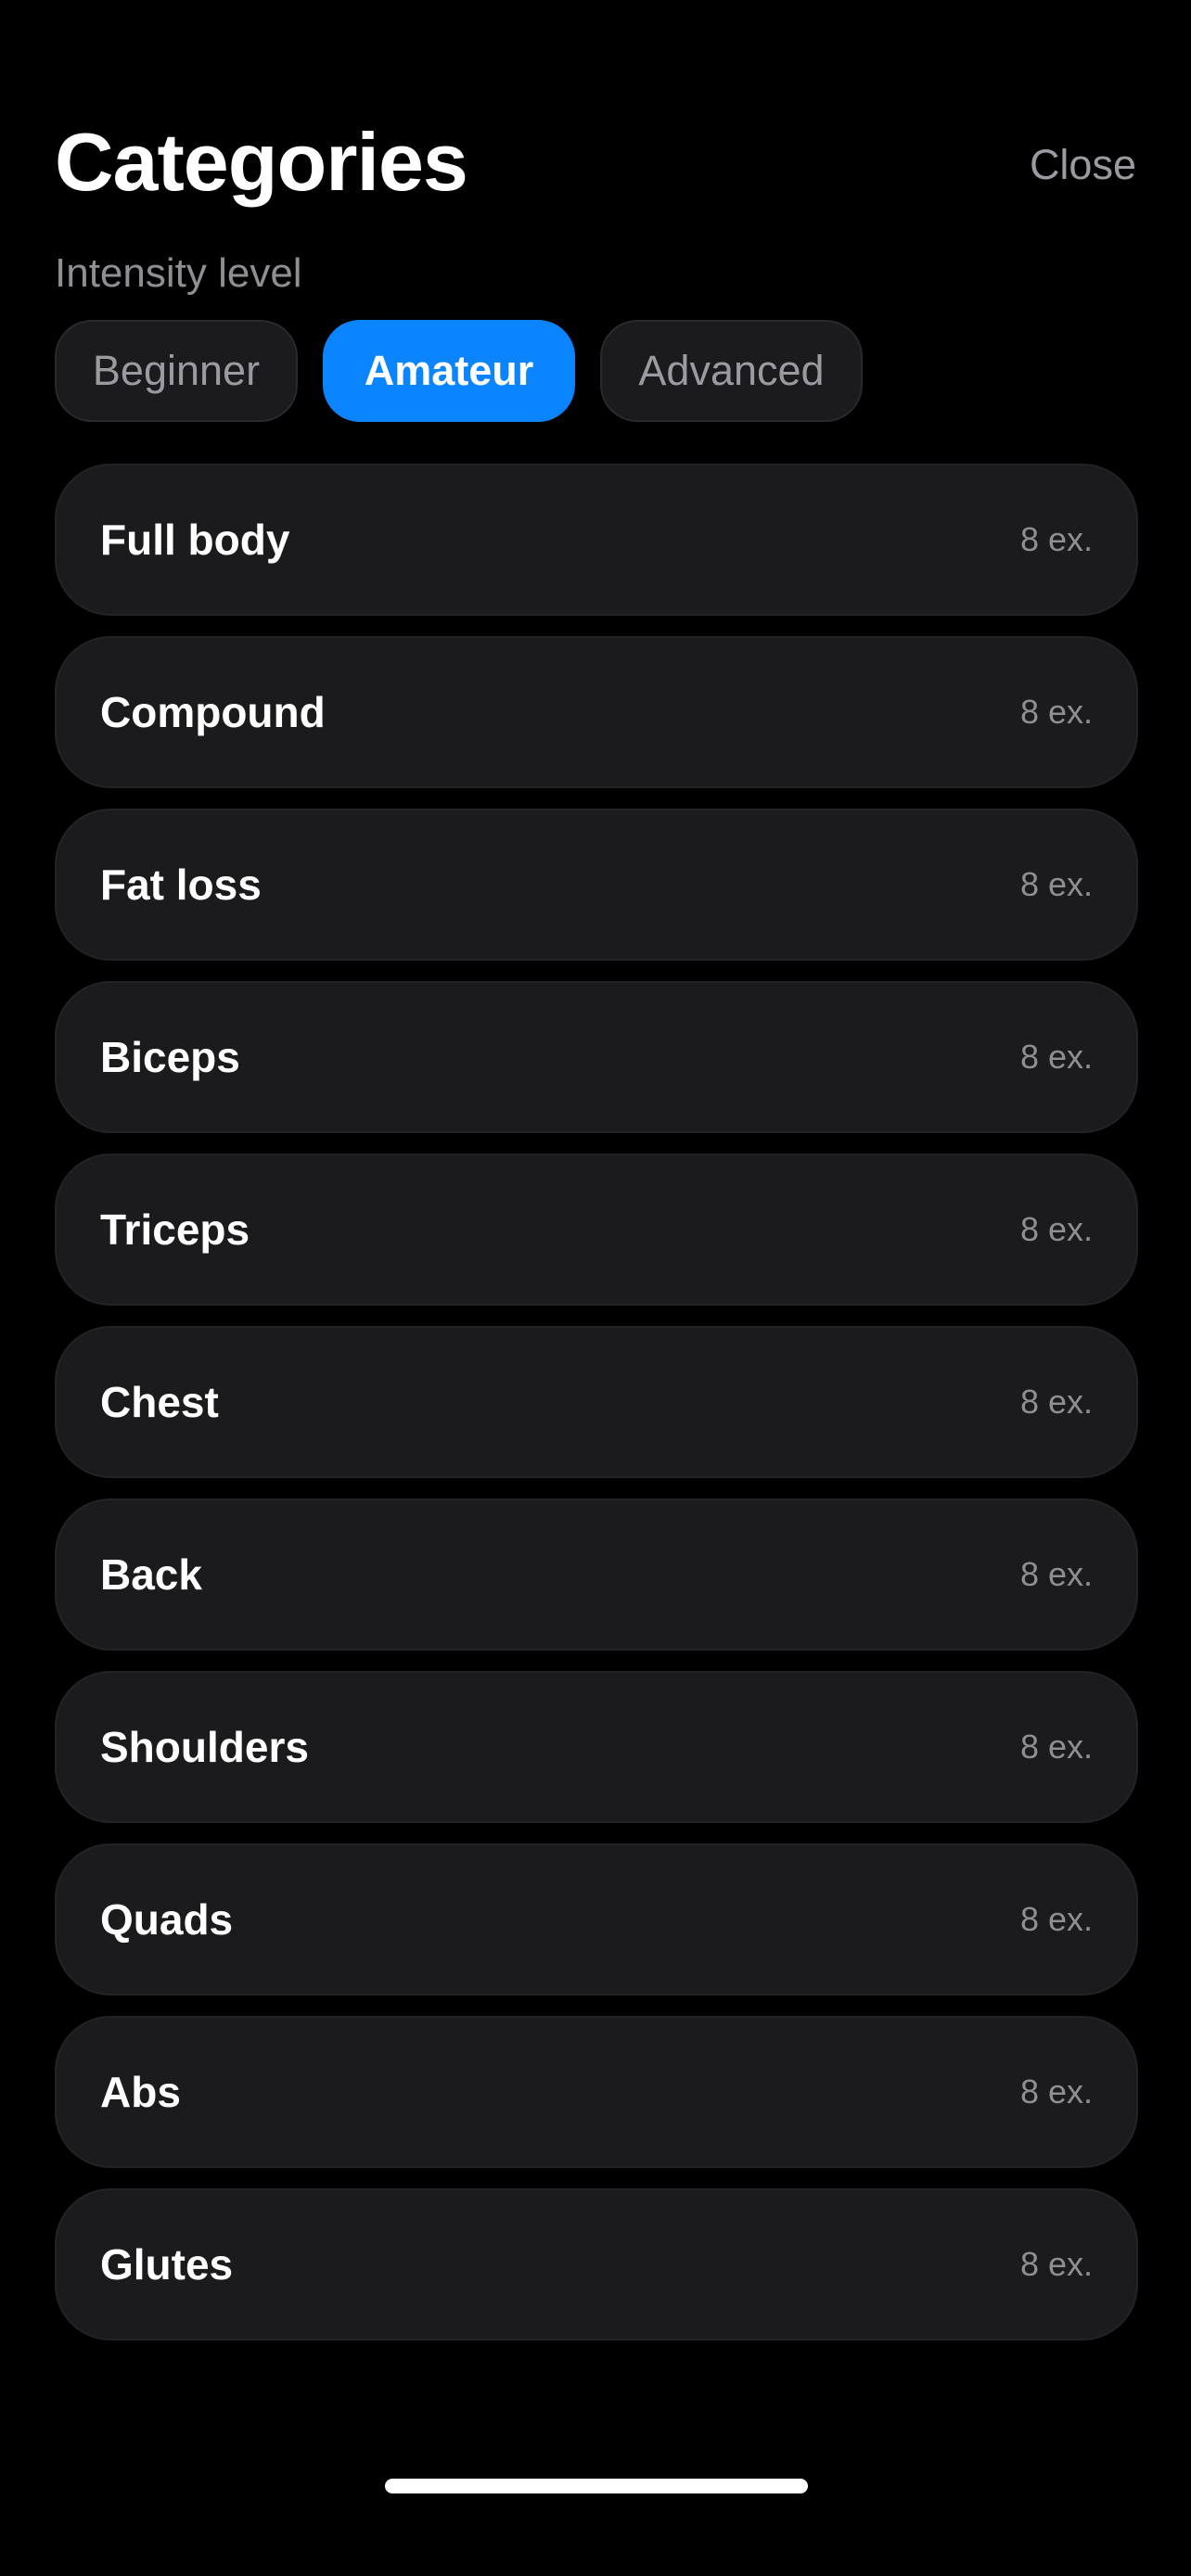 The height and width of the screenshot is (2576, 1191). What do you see at coordinates (159, 1402) in the screenshot?
I see `category-name: Chest` at bounding box center [159, 1402].